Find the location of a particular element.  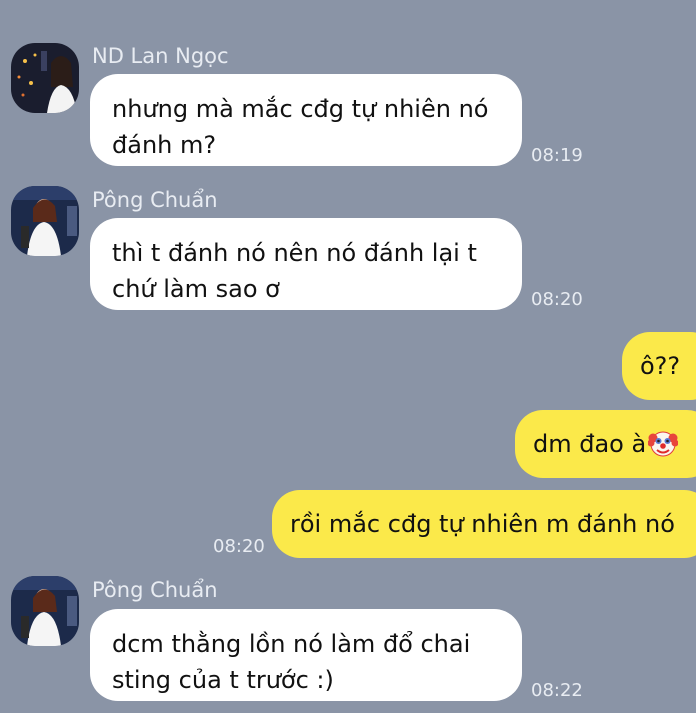

clown-face-icon is located at coordinates (663, 444).